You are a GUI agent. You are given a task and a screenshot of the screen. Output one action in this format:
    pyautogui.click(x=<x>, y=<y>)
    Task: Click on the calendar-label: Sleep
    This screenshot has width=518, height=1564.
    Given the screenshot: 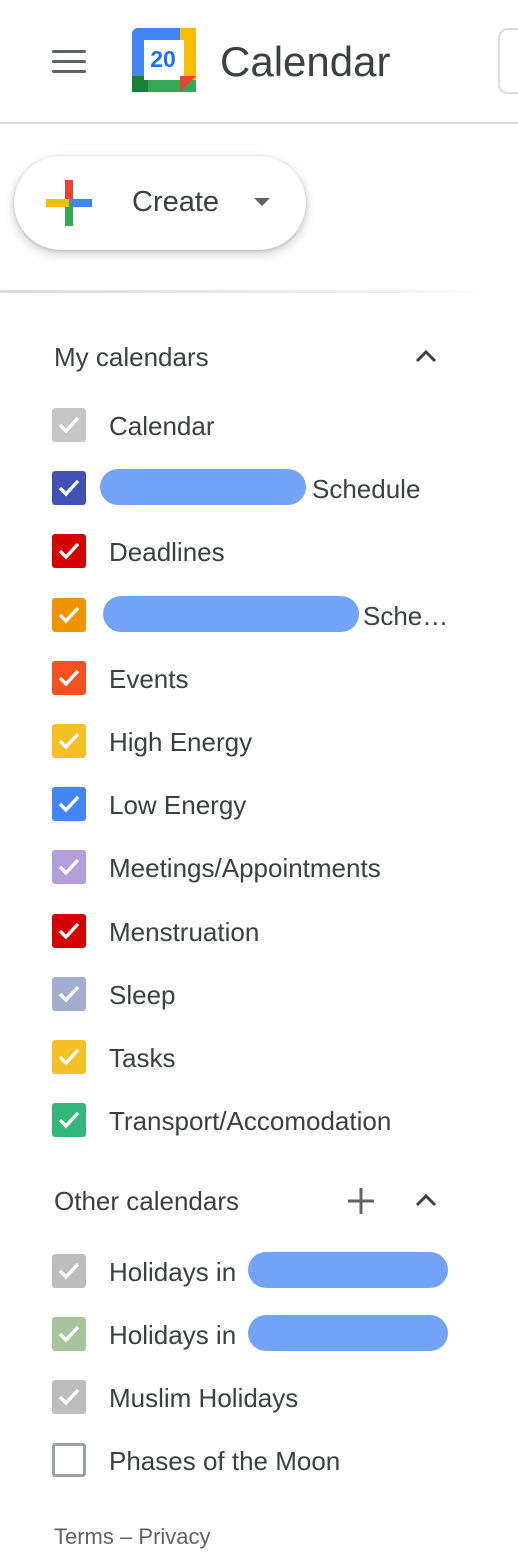 What is the action you would take?
    pyautogui.click(x=142, y=994)
    